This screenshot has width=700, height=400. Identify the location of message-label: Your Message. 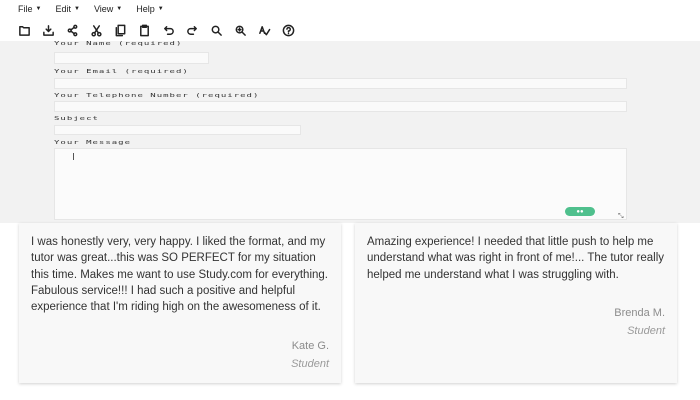
(93, 143).